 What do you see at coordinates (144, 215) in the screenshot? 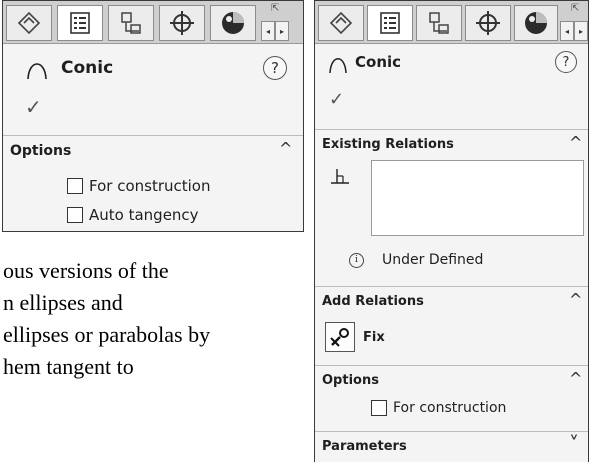
I see `checkbox-label: Auto tangency` at bounding box center [144, 215].